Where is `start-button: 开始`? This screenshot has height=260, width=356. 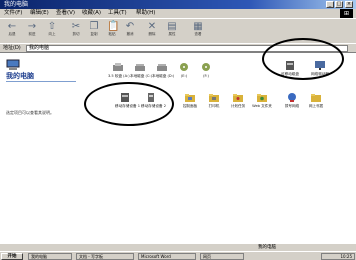
start-button: 开始 is located at coordinates (12, 256).